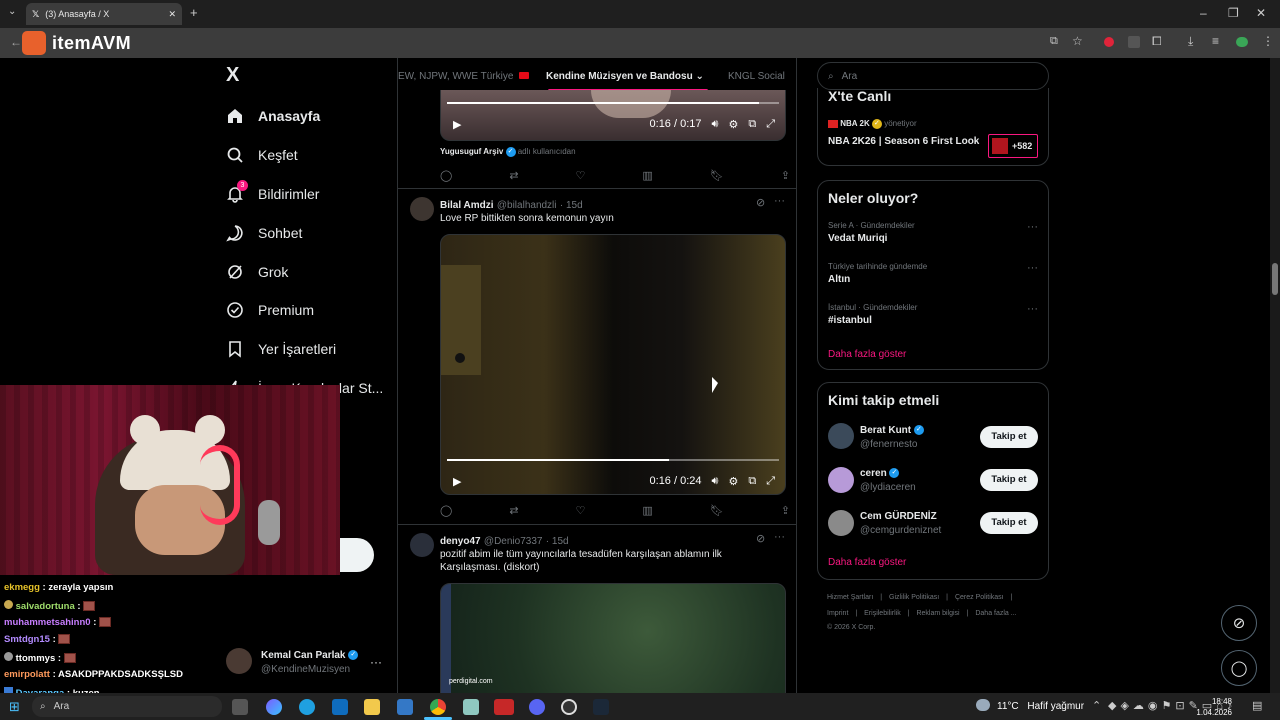 Image resolution: width=1280 pixels, height=720 pixels. What do you see at coordinates (513, 541) in the screenshot?
I see `tweet-handle: @Denio7337` at bounding box center [513, 541].